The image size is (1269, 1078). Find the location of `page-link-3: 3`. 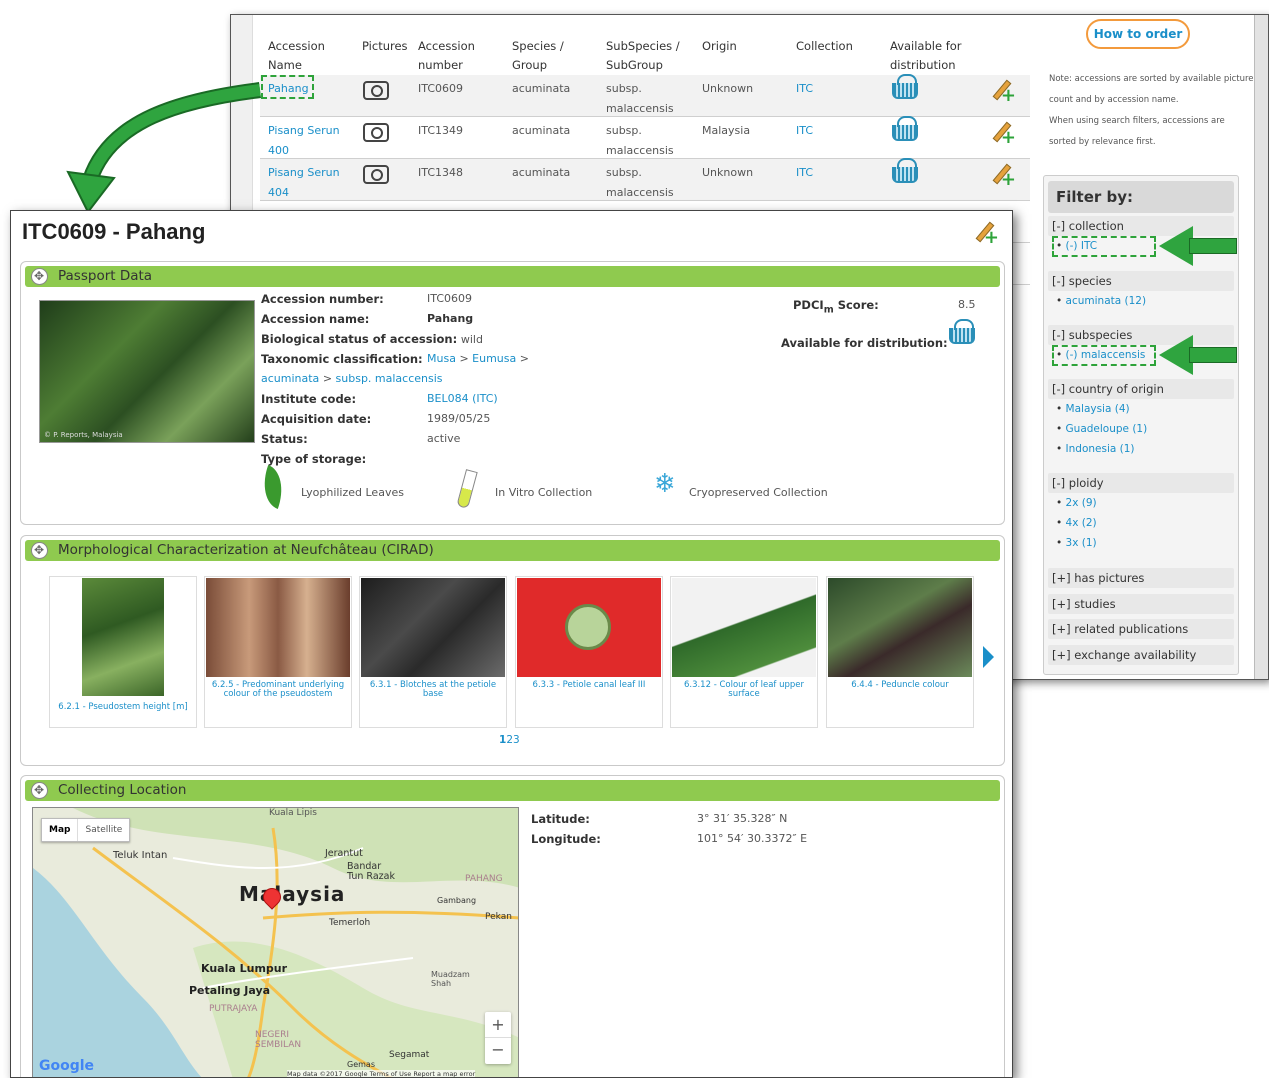

page-link-3: 3 is located at coordinates (516, 740).